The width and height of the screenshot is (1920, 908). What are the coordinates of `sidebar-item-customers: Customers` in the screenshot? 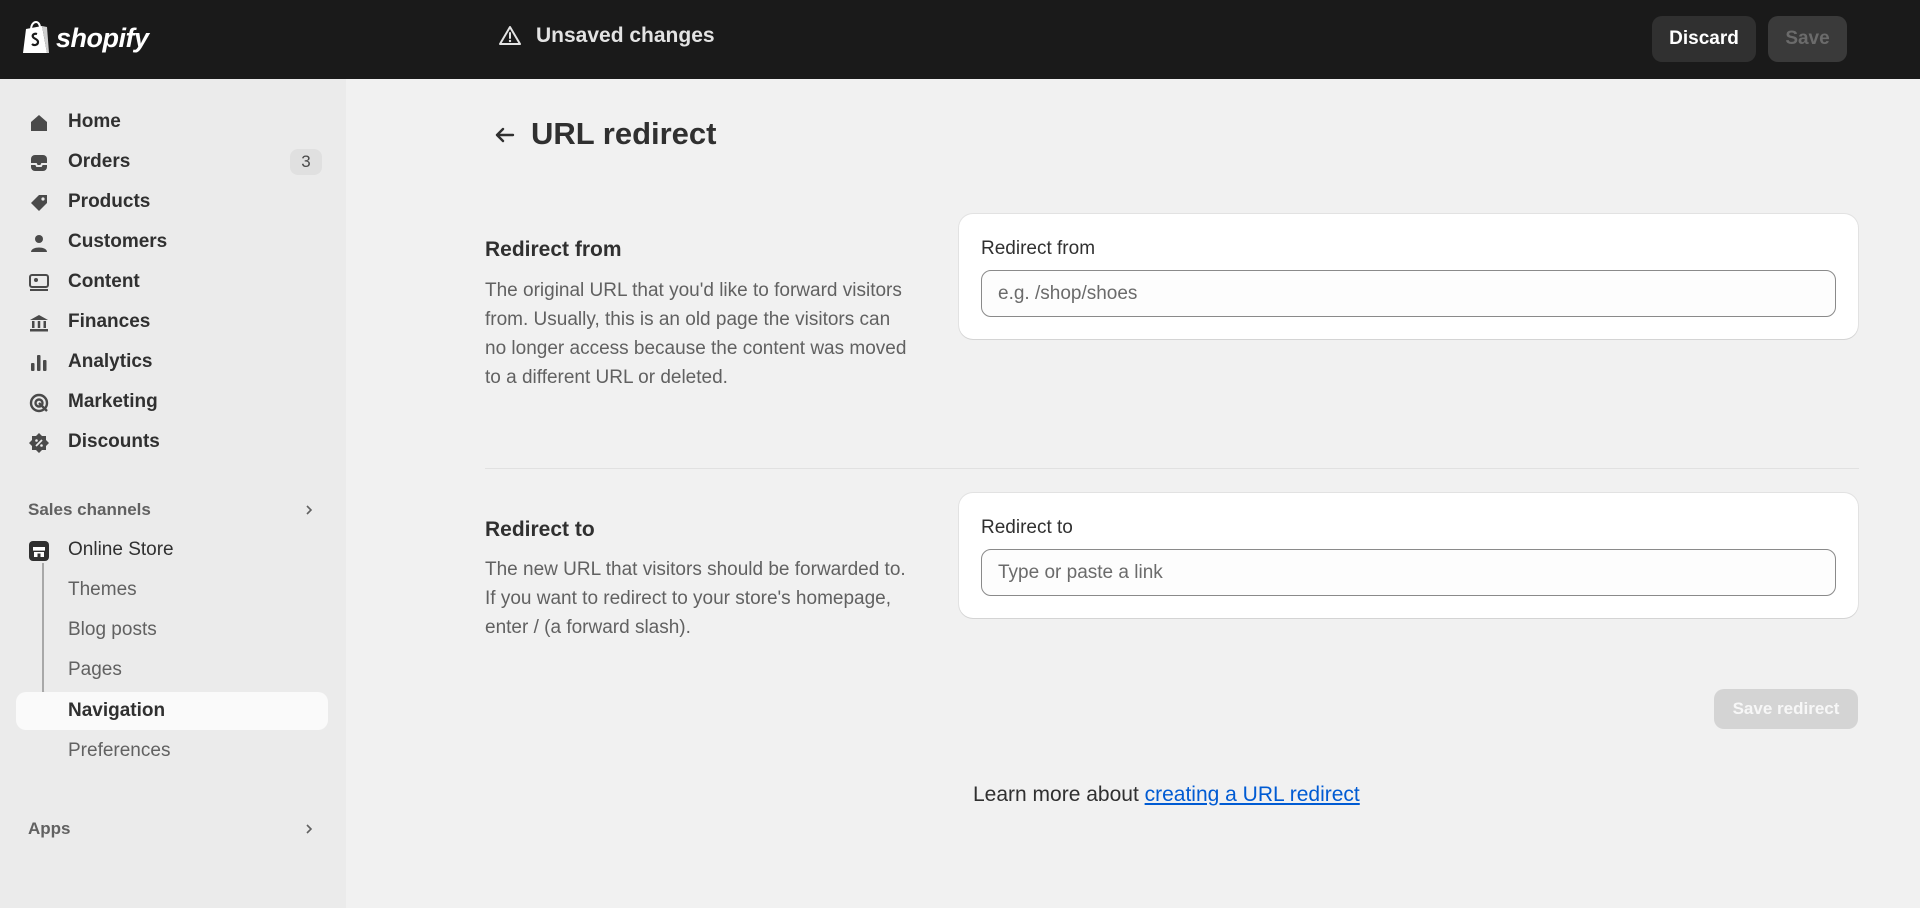 It's located at (172, 242).